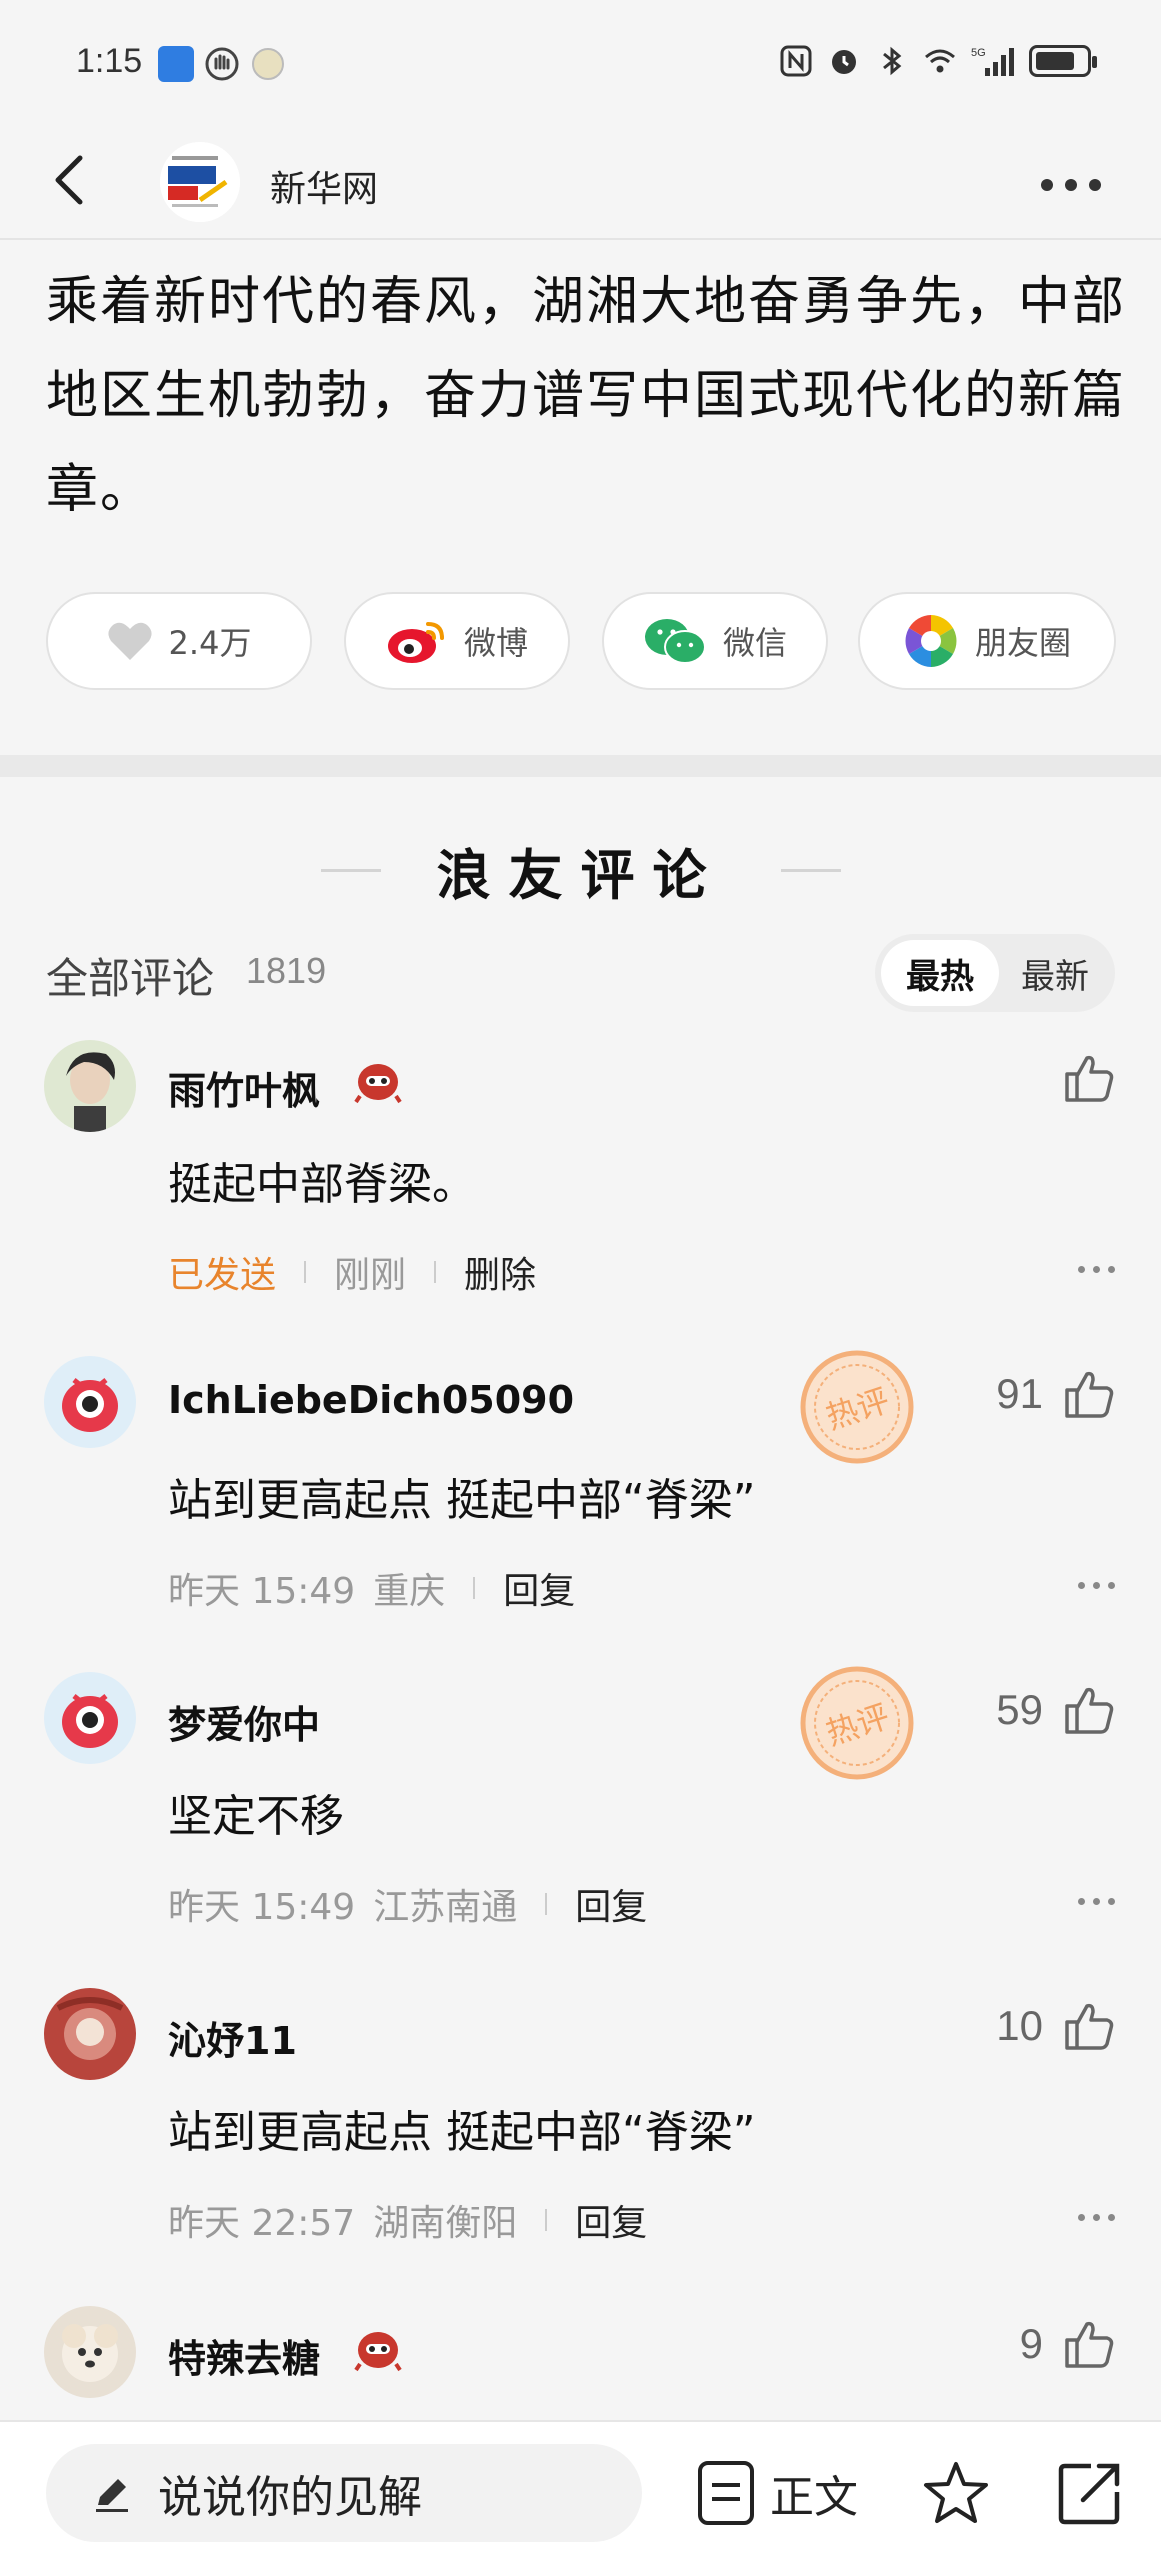 The image size is (1161, 2560). I want to click on title-right-line, so click(810, 870).